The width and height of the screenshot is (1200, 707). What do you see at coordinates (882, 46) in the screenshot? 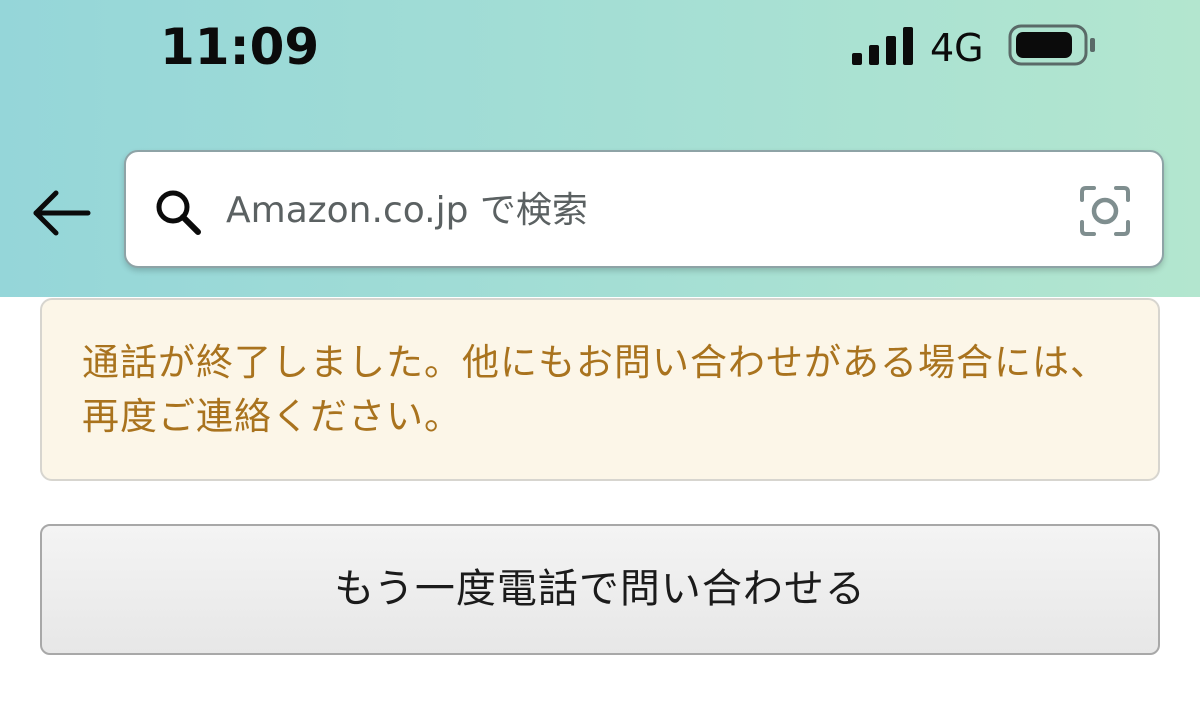
I see `signal-bars-icon` at bounding box center [882, 46].